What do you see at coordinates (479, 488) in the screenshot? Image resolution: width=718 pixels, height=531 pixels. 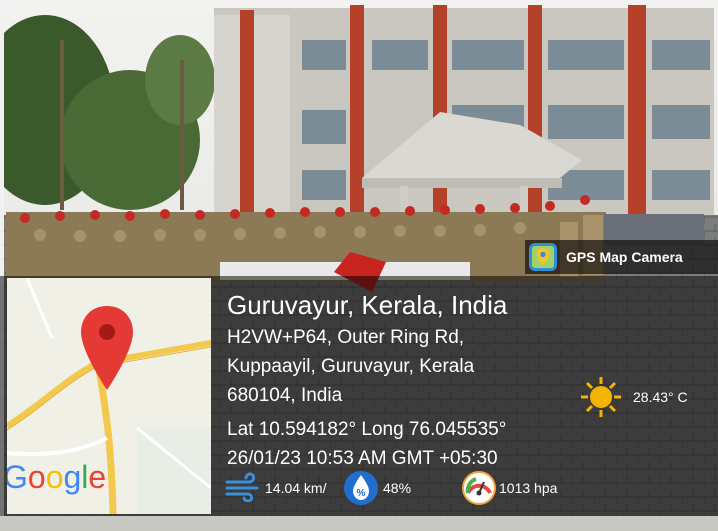 I see `pressure-gauge-icon` at bounding box center [479, 488].